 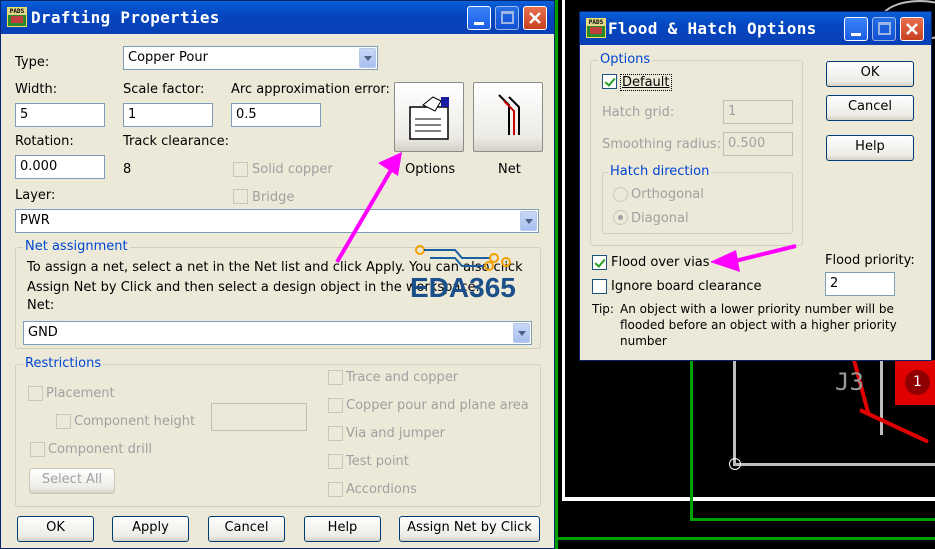 What do you see at coordinates (176, 141) in the screenshot?
I see `track-clearance-label: Track clearance:` at bounding box center [176, 141].